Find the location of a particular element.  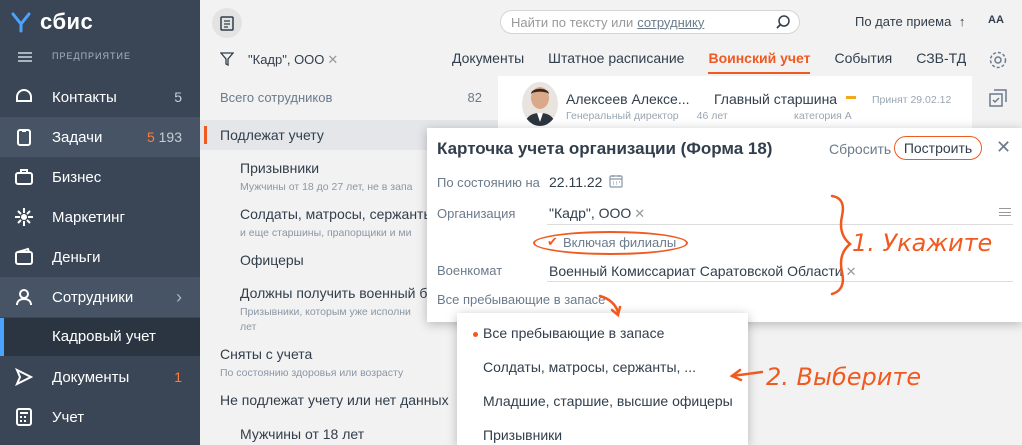

employees-icon is located at coordinates (24, 297).